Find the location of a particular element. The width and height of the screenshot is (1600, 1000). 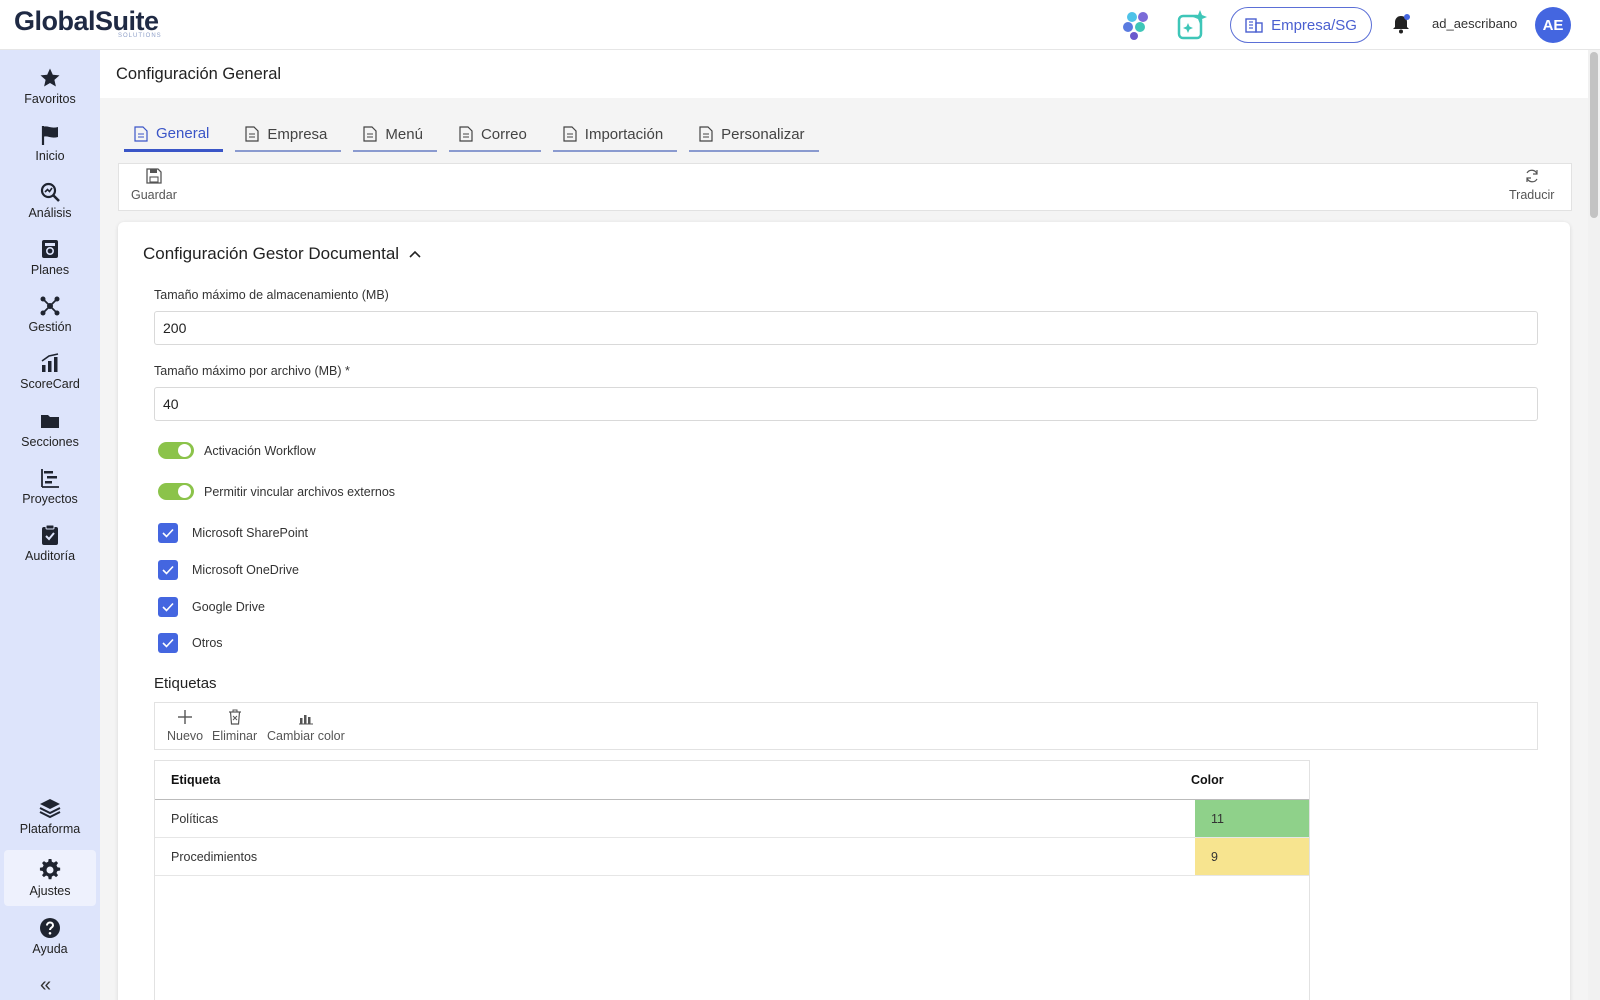

bar-chart-icon is located at coordinates (305, 720).